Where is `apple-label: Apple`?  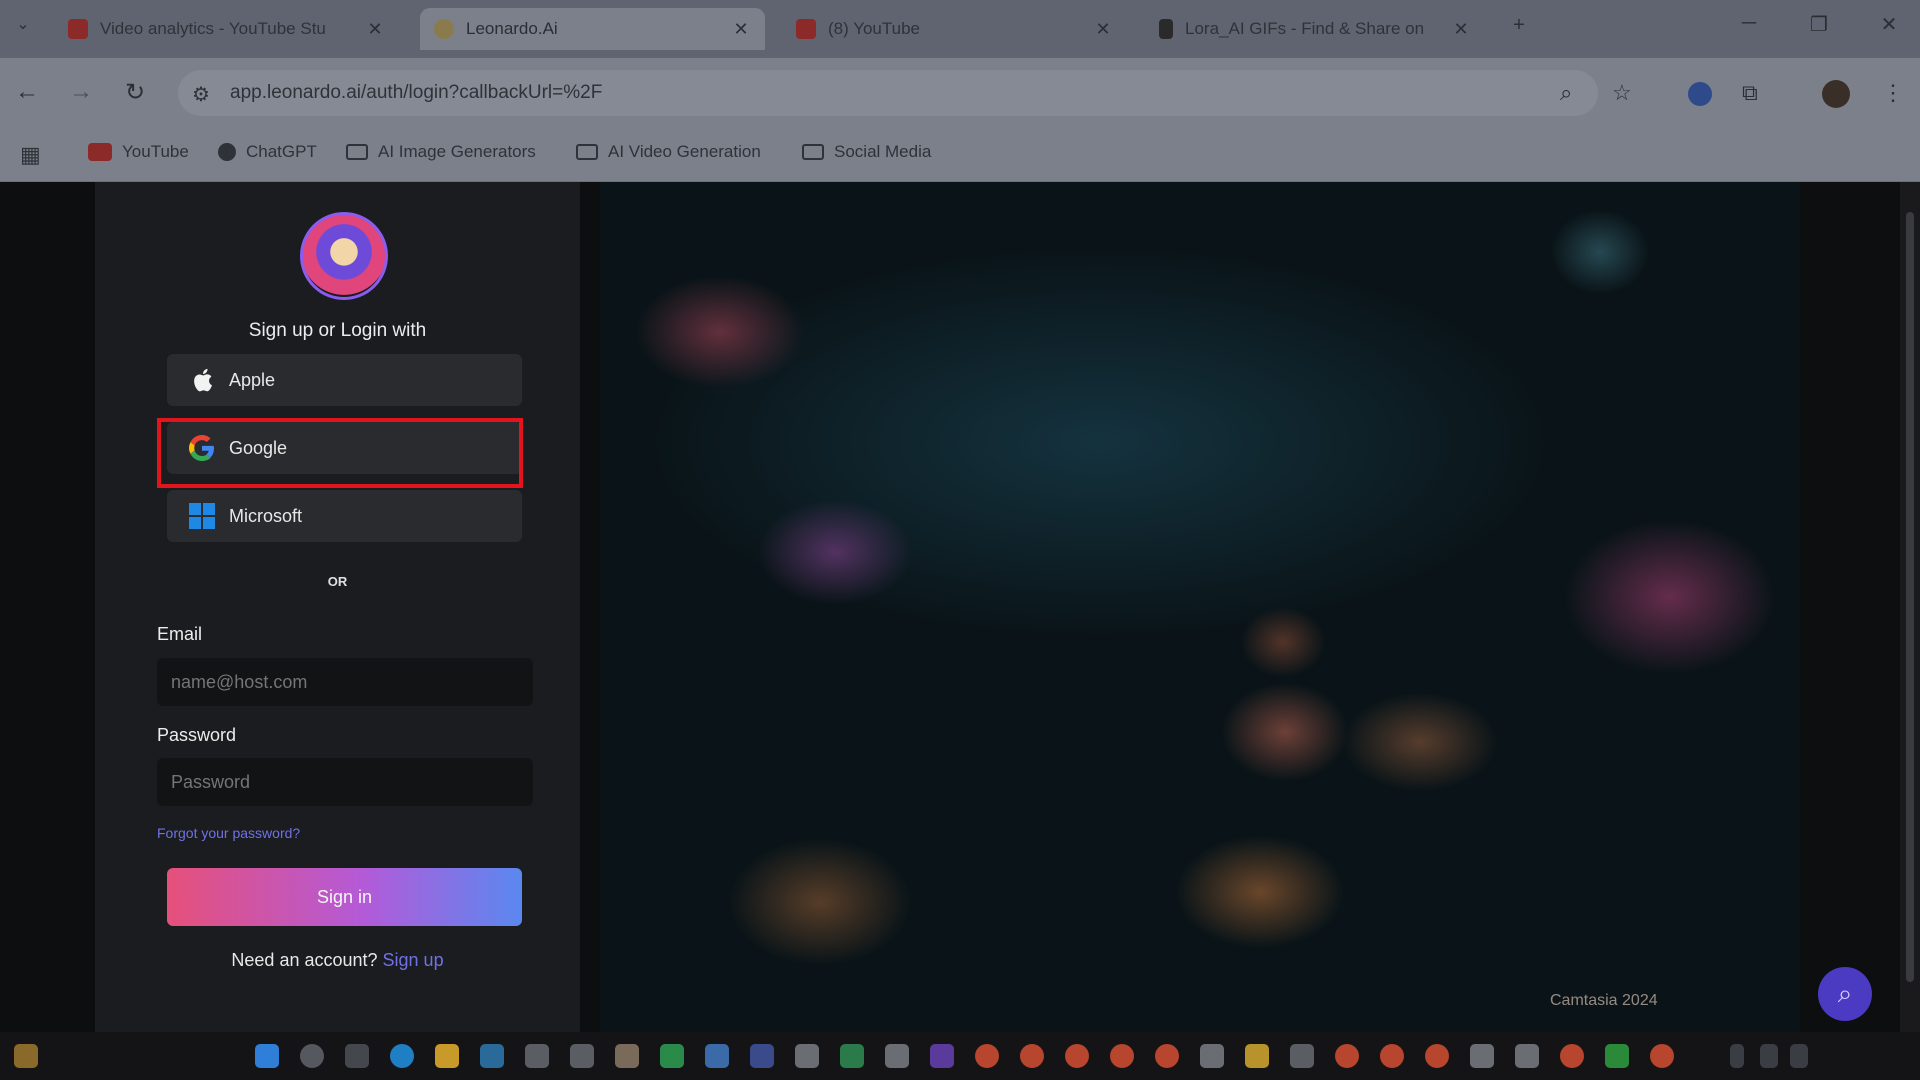
apple-label: Apple is located at coordinates (252, 379).